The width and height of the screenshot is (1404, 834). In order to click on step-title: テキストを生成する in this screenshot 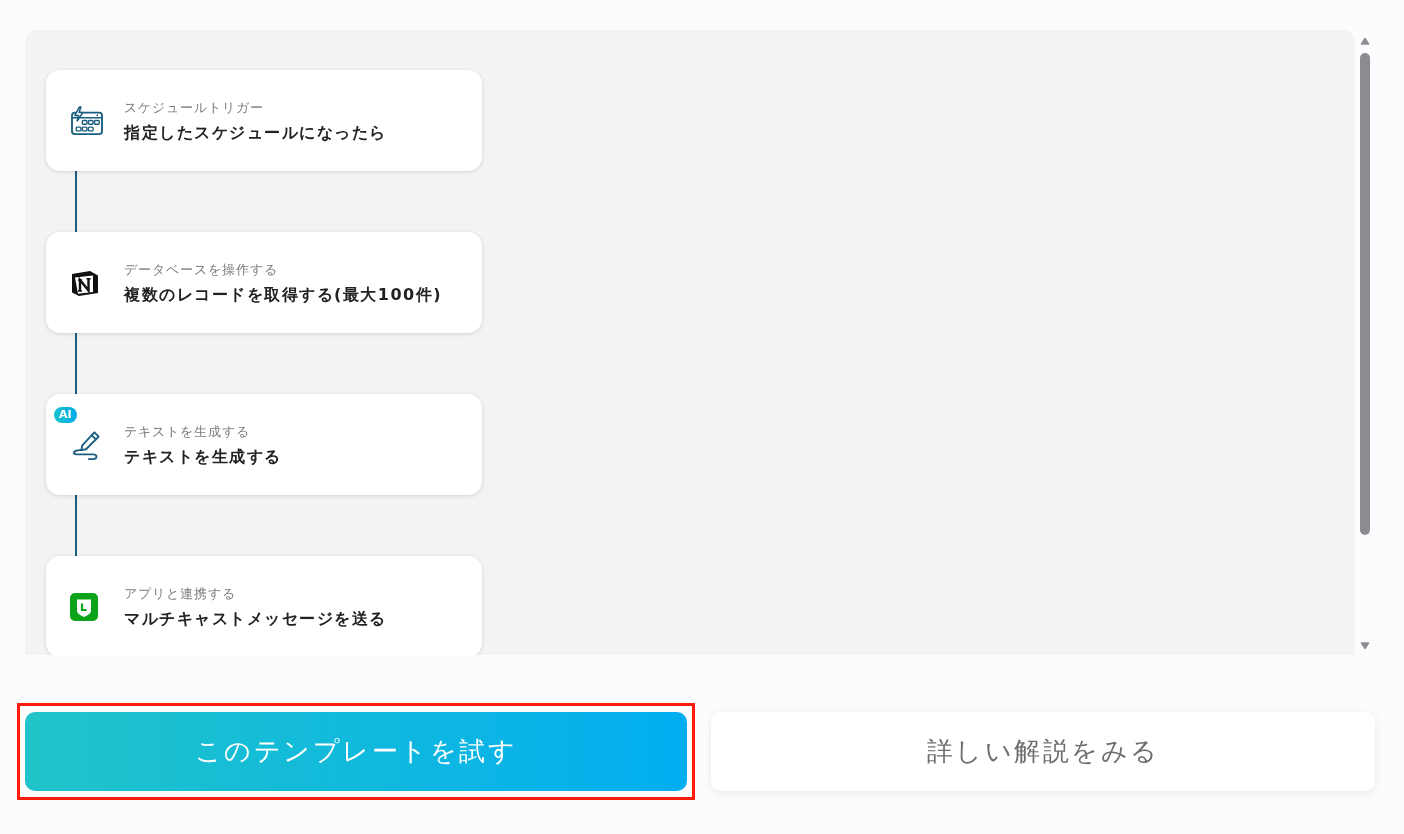, I will do `click(203, 456)`.